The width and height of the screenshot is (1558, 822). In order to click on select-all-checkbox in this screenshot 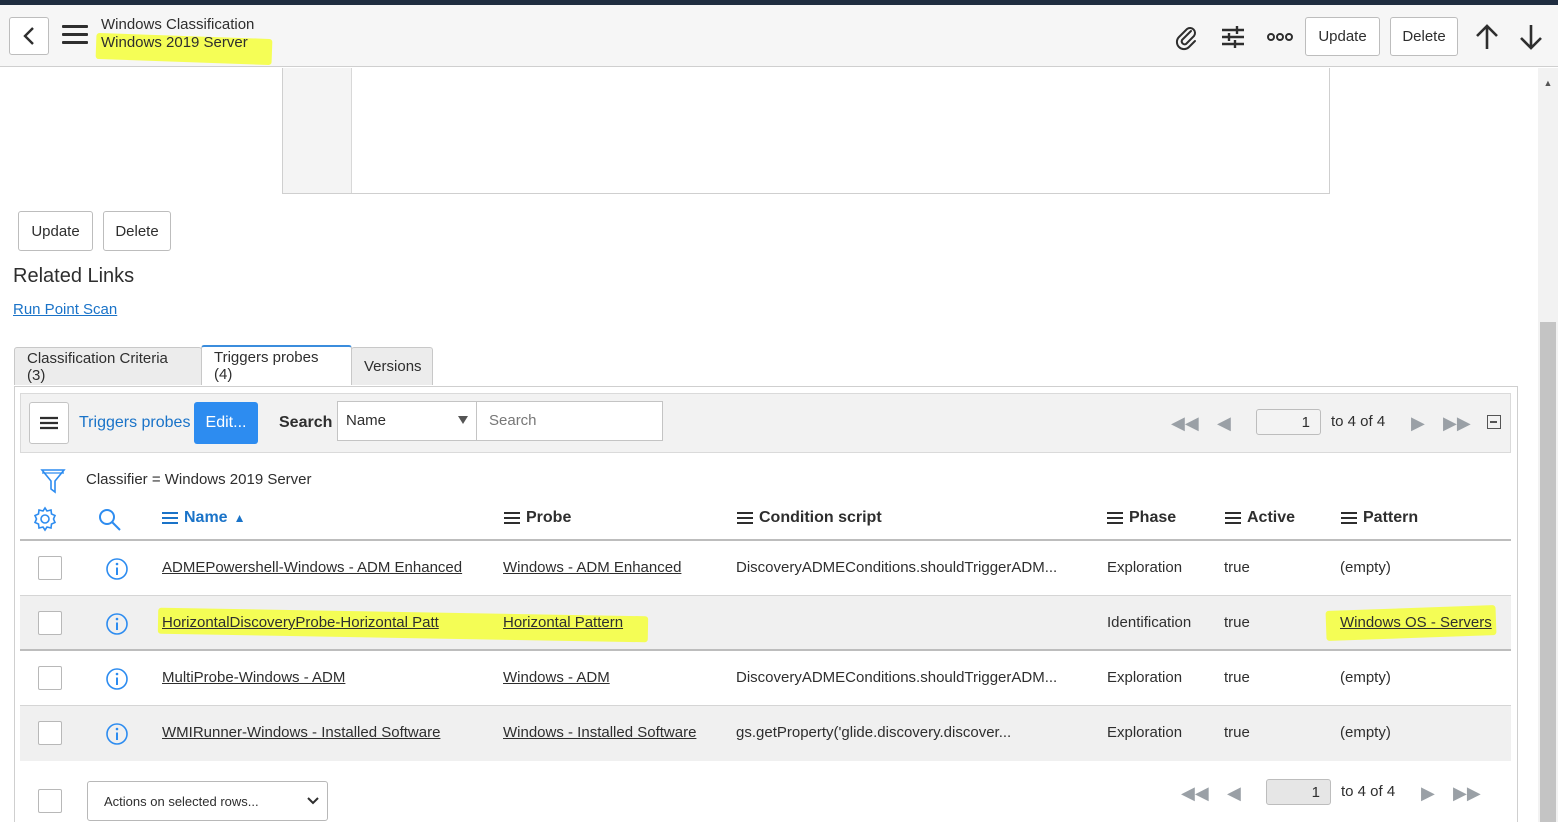, I will do `click(50, 801)`.